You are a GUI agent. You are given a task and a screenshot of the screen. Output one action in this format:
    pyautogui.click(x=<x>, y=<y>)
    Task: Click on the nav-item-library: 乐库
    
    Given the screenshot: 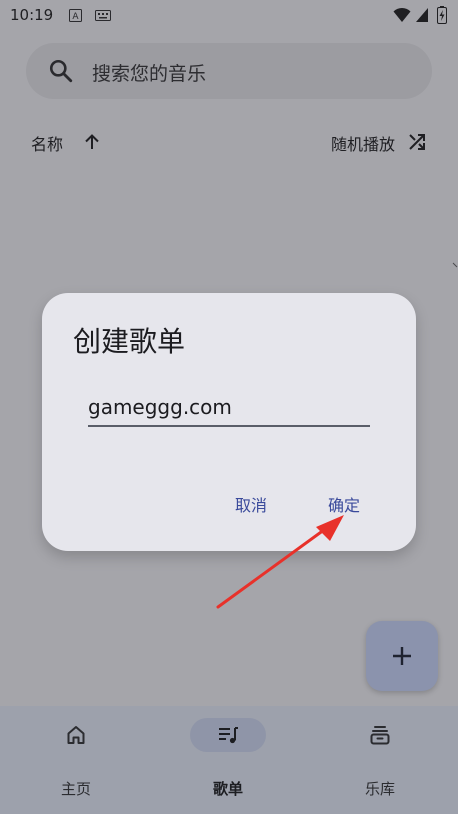 What is the action you would take?
    pyautogui.click(x=380, y=760)
    